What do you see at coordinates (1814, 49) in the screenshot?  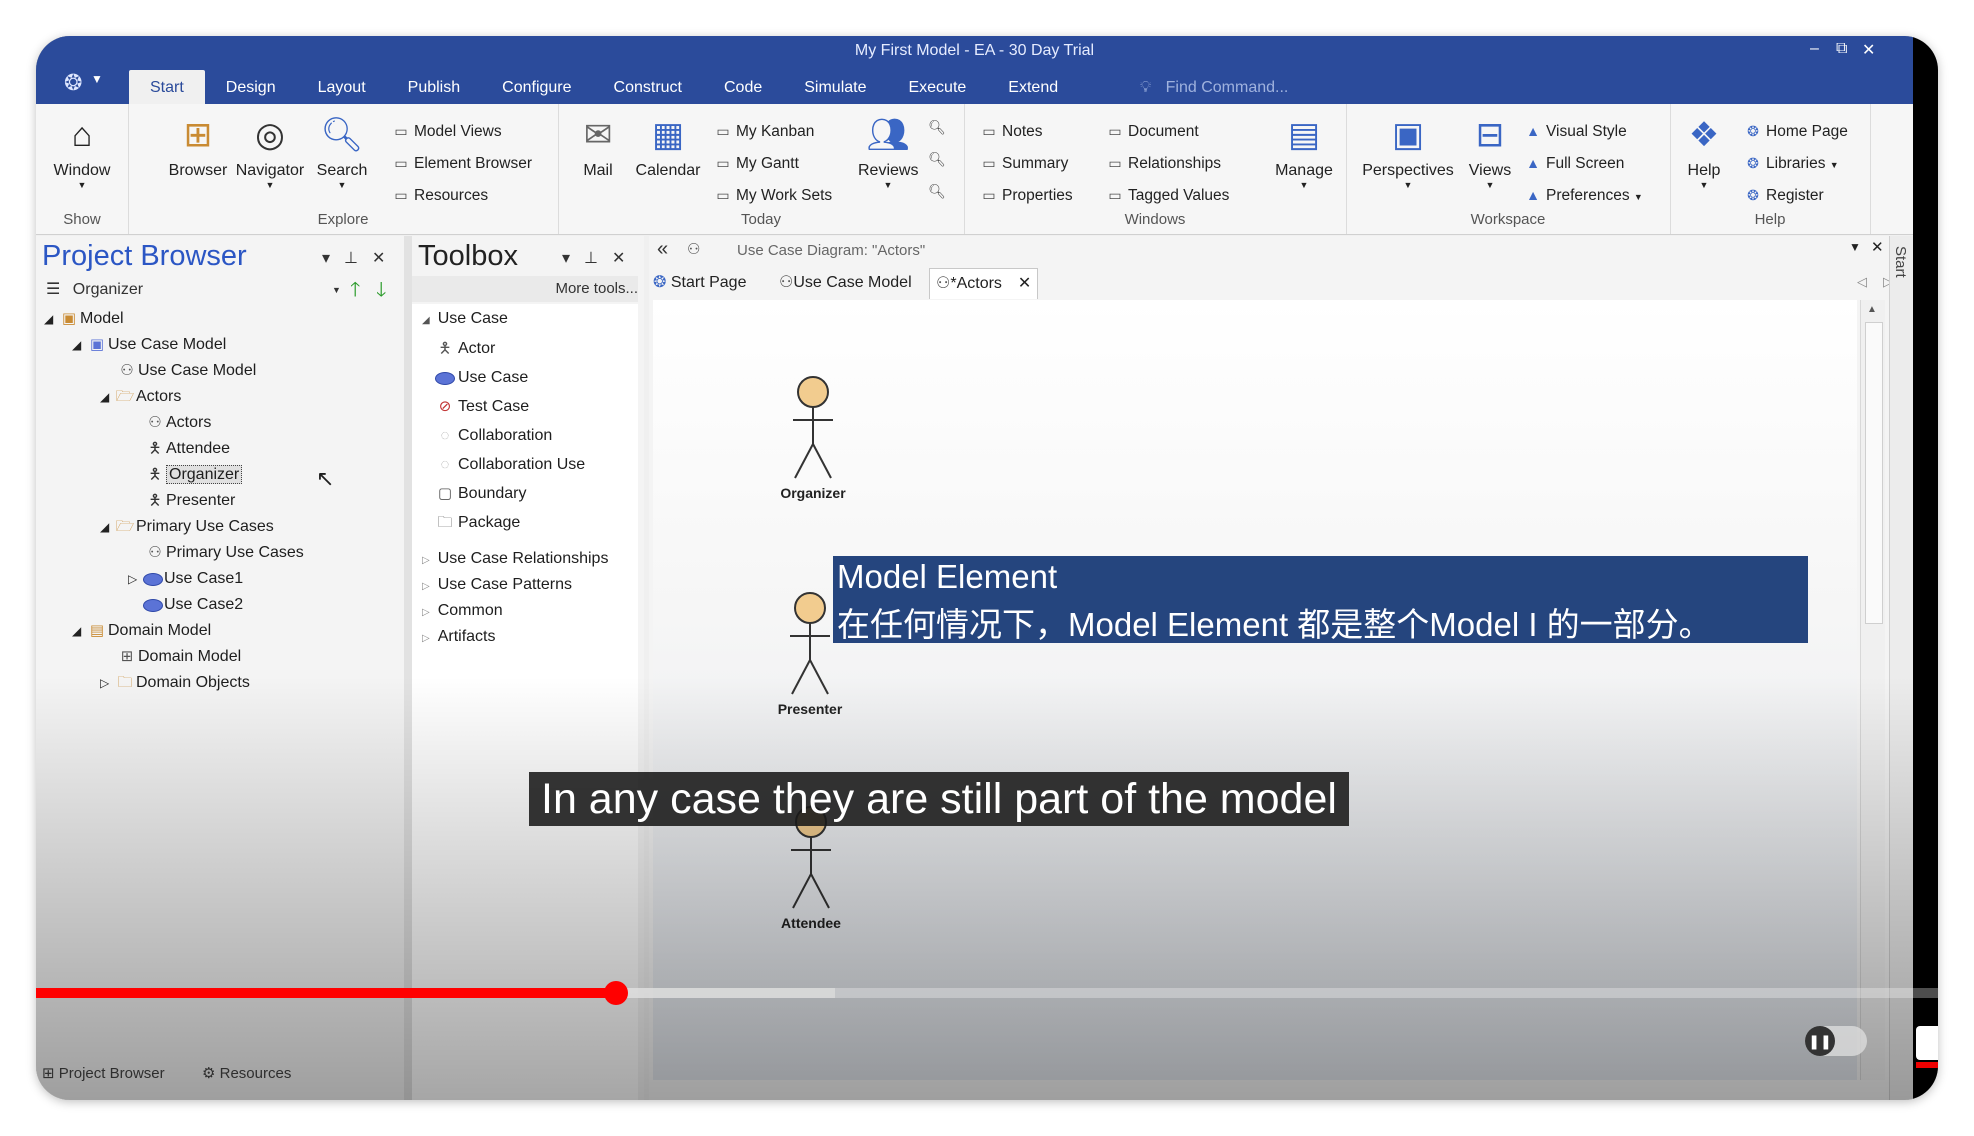 I see `minimize-button: –` at bounding box center [1814, 49].